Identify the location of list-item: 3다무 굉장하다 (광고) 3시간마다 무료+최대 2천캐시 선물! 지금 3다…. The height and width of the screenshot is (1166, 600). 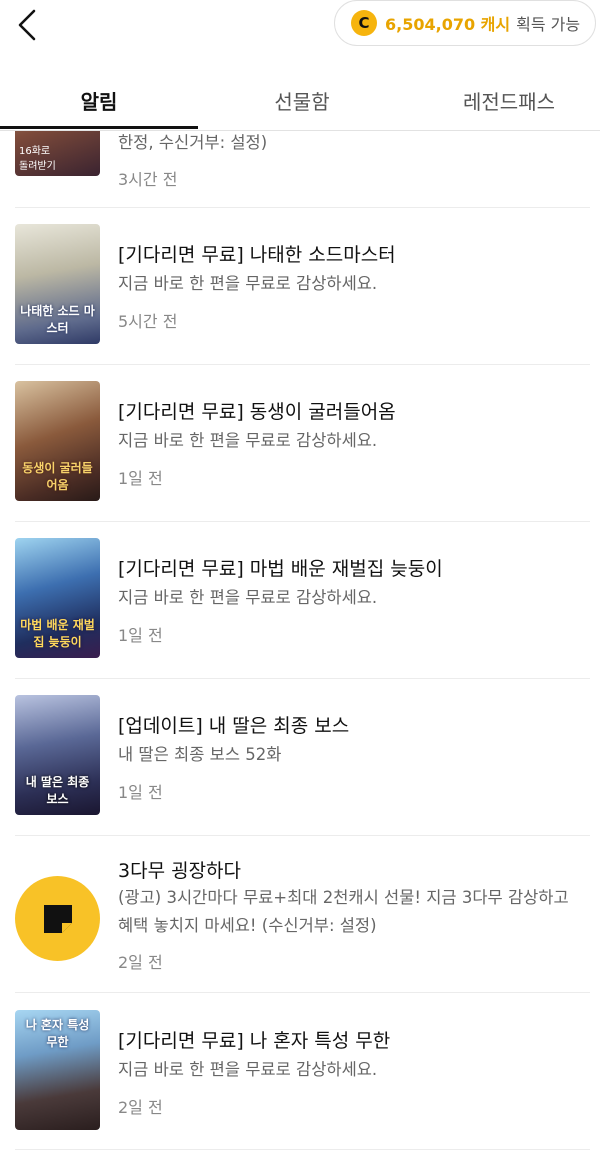
(300, 914).